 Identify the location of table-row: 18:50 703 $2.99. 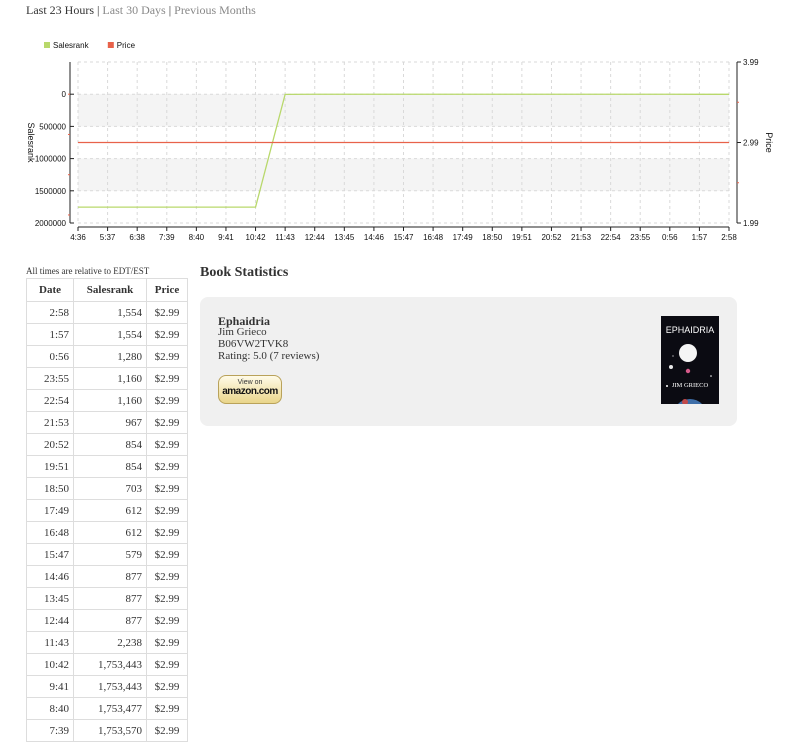
(107, 488).